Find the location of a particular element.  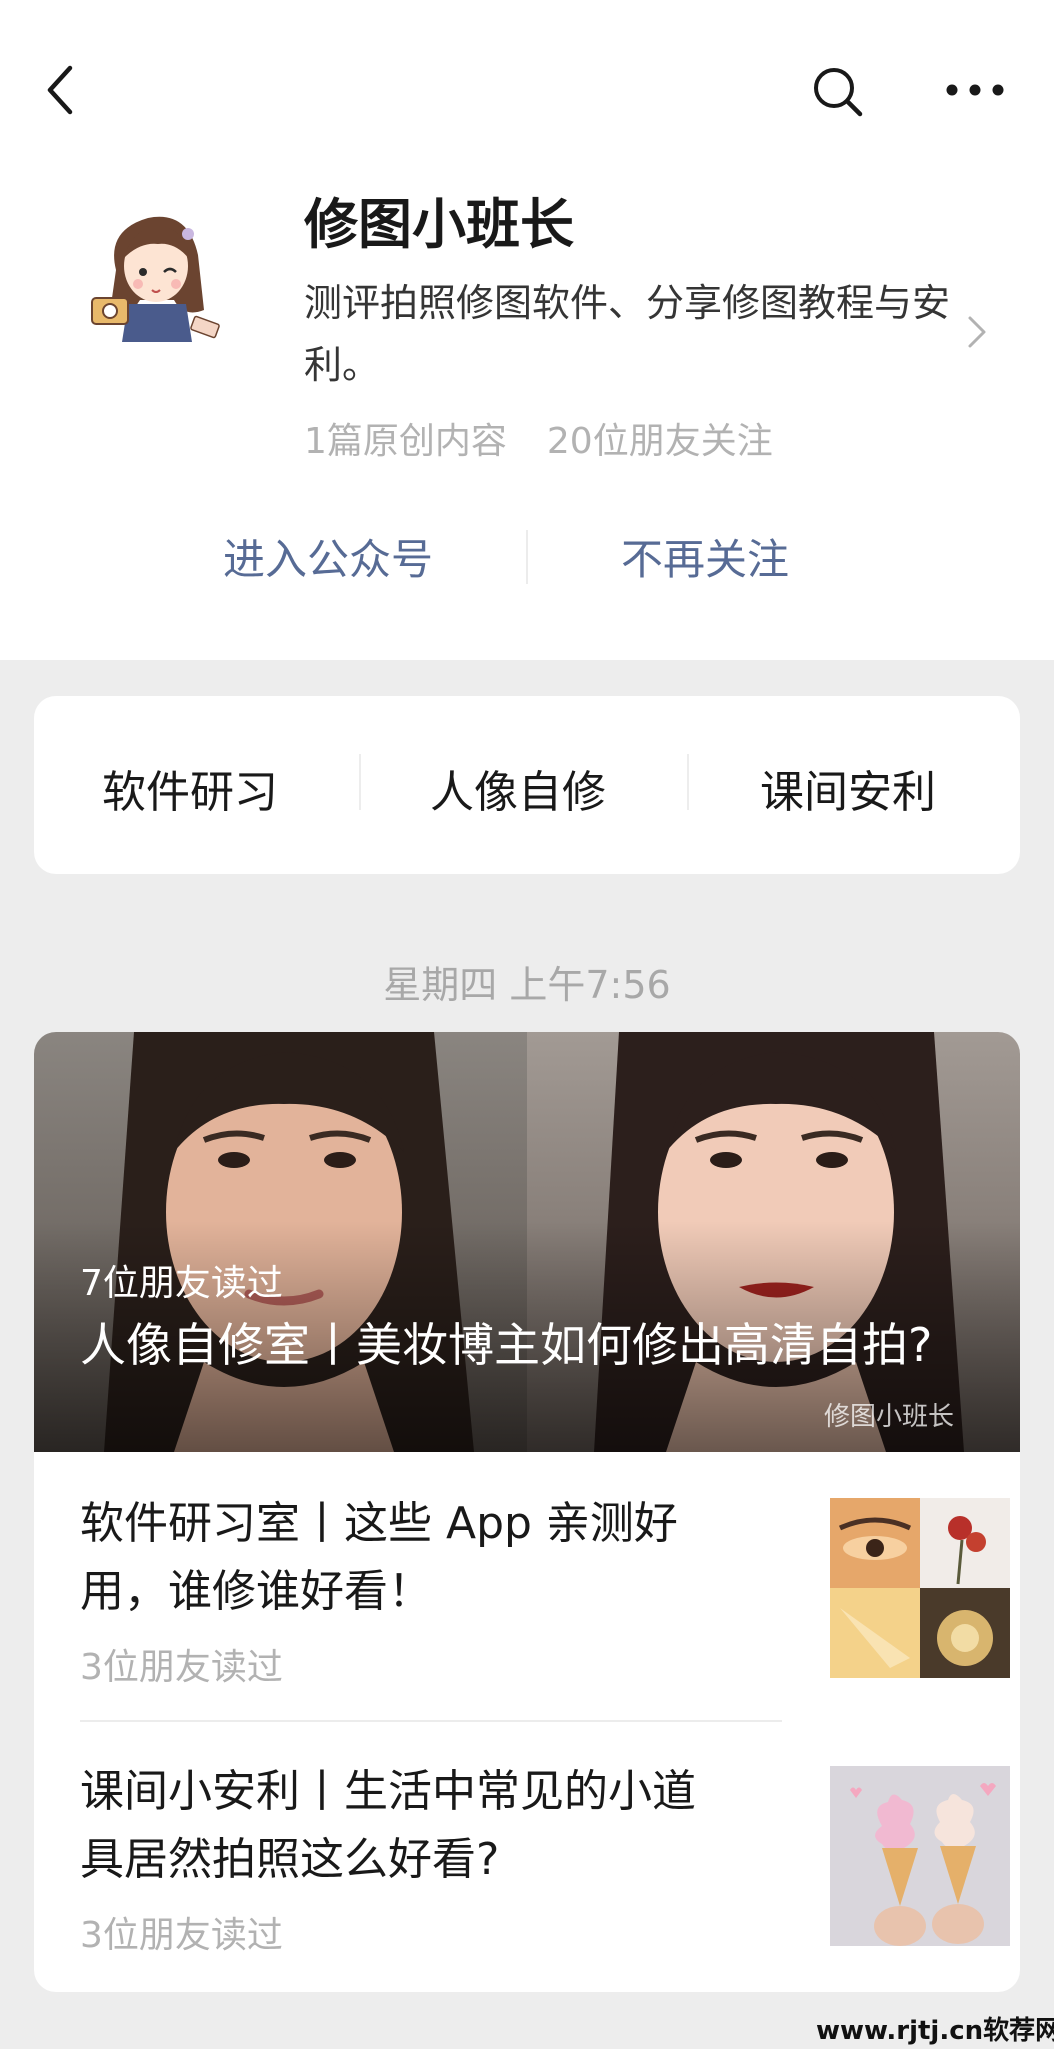

menu-item-recommend: 课间安利 is located at coordinates (848, 788).